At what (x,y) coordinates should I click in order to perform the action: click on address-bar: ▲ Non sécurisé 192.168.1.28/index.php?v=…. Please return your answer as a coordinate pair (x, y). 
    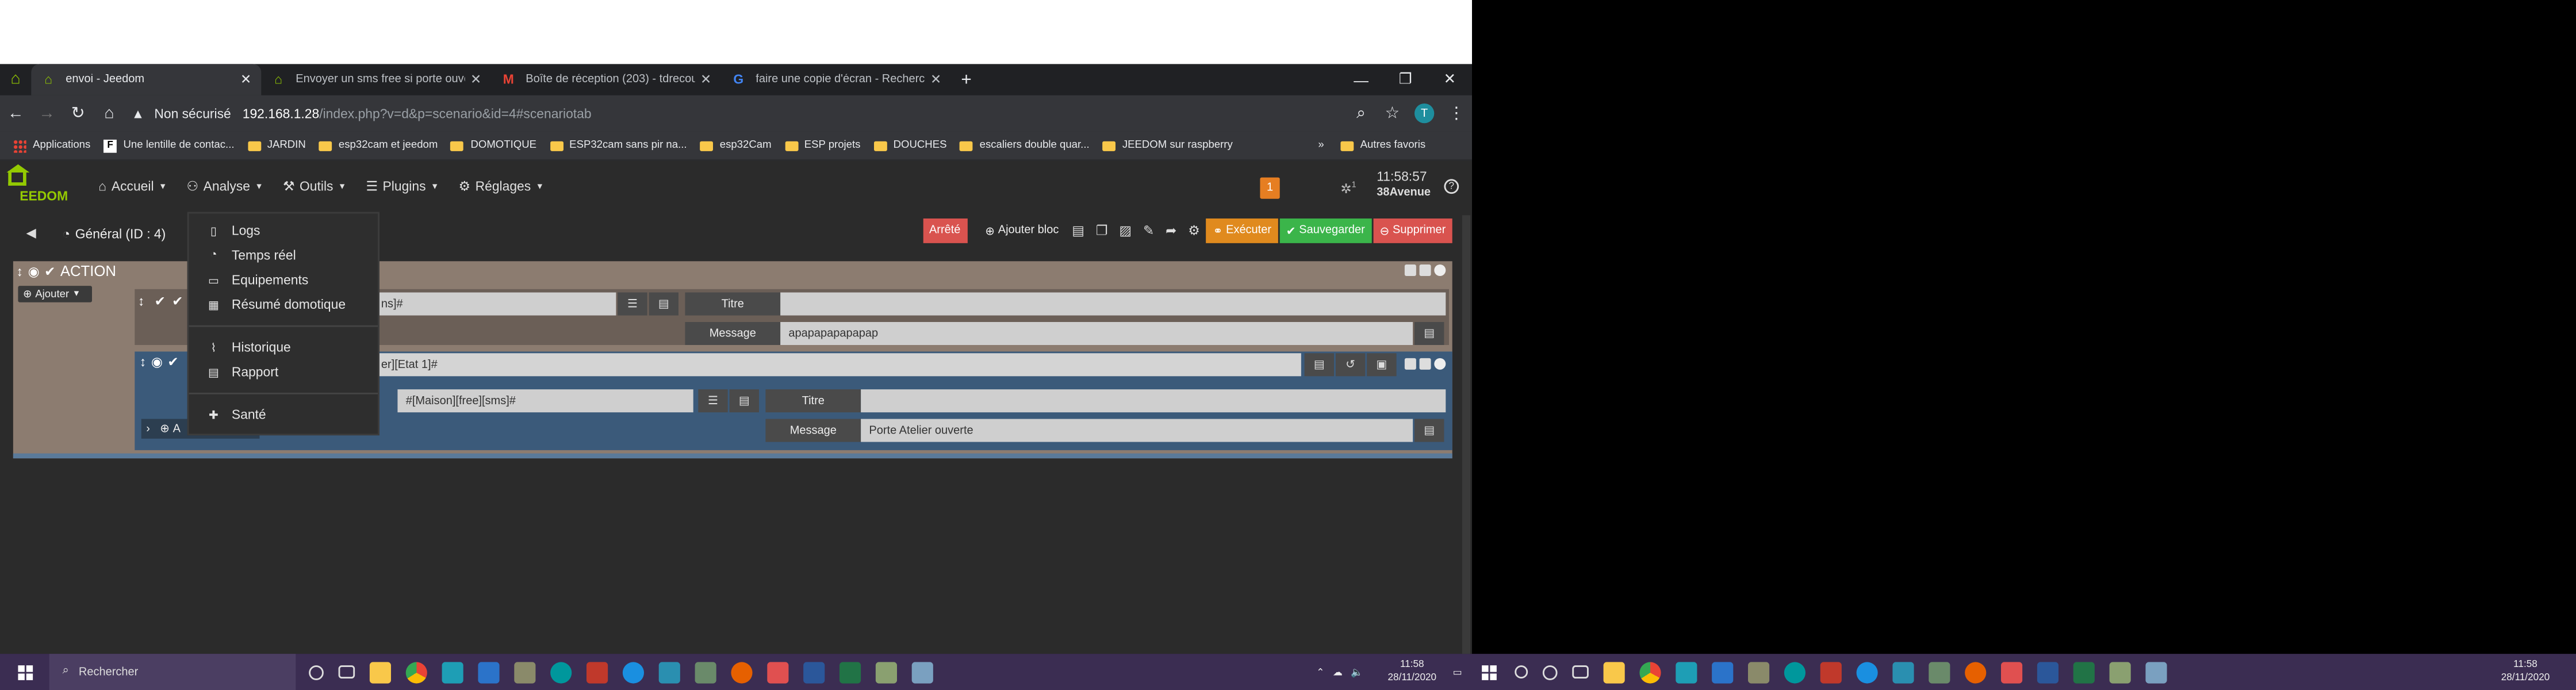
    Looking at the image, I should click on (735, 113).